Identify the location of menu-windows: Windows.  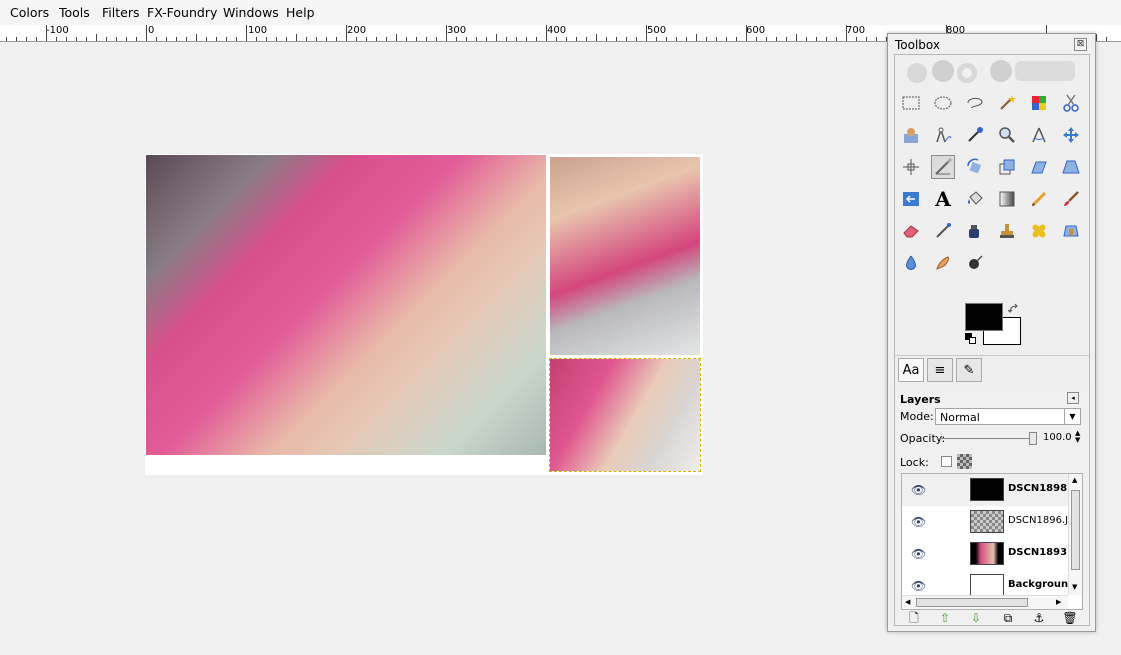
(251, 12).